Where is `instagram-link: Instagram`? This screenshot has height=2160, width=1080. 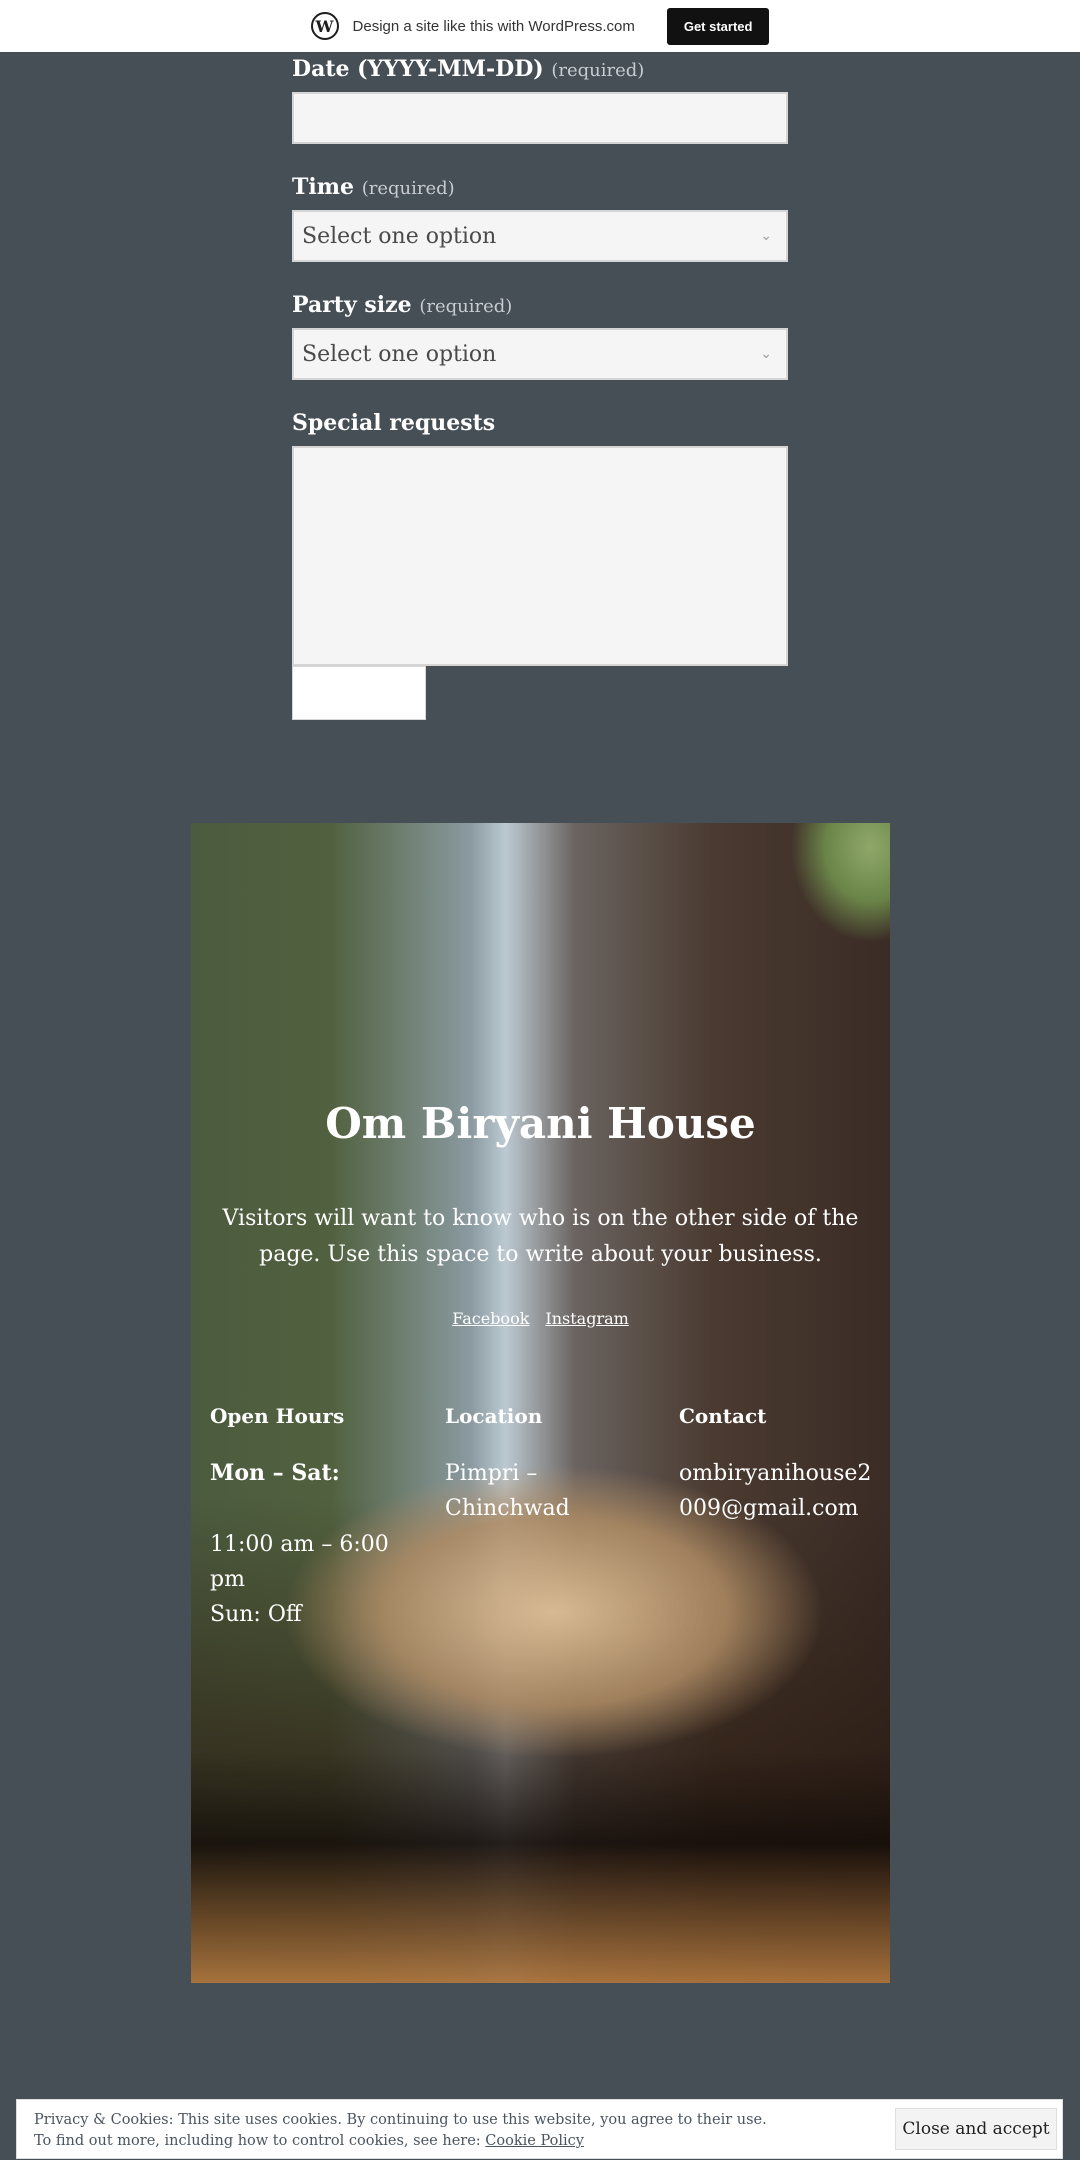 instagram-link: Instagram is located at coordinates (586, 1318).